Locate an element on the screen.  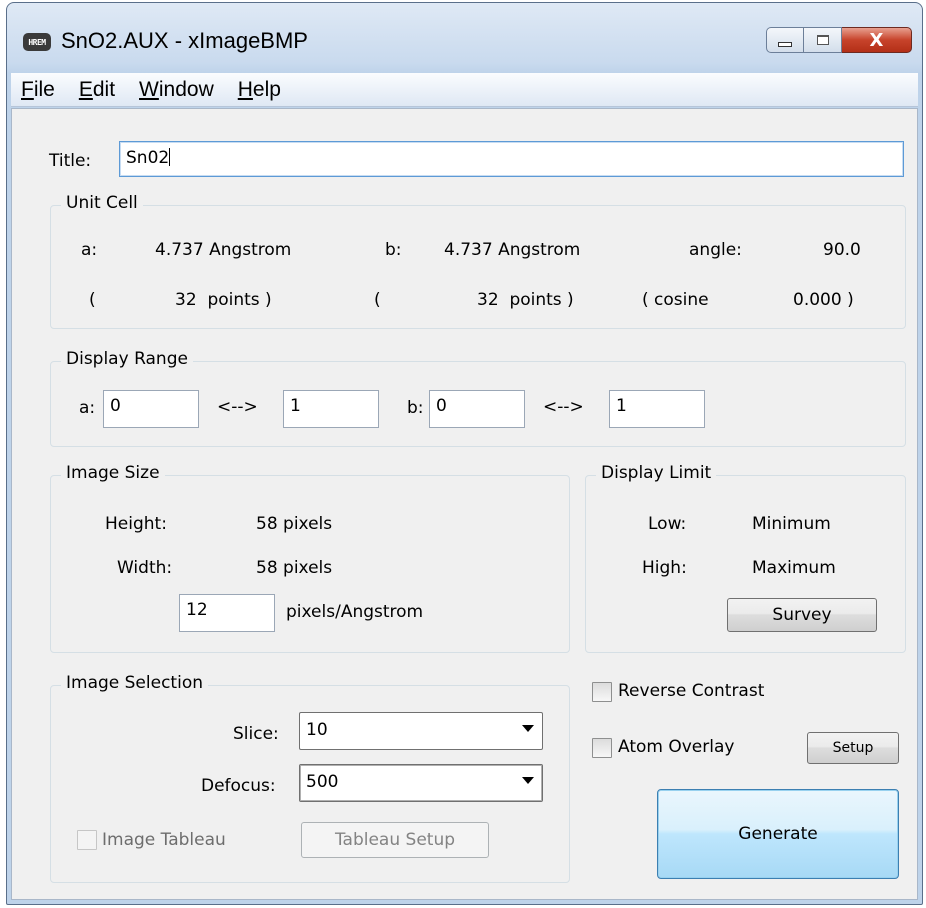
minimize-button is located at coordinates (785, 40).